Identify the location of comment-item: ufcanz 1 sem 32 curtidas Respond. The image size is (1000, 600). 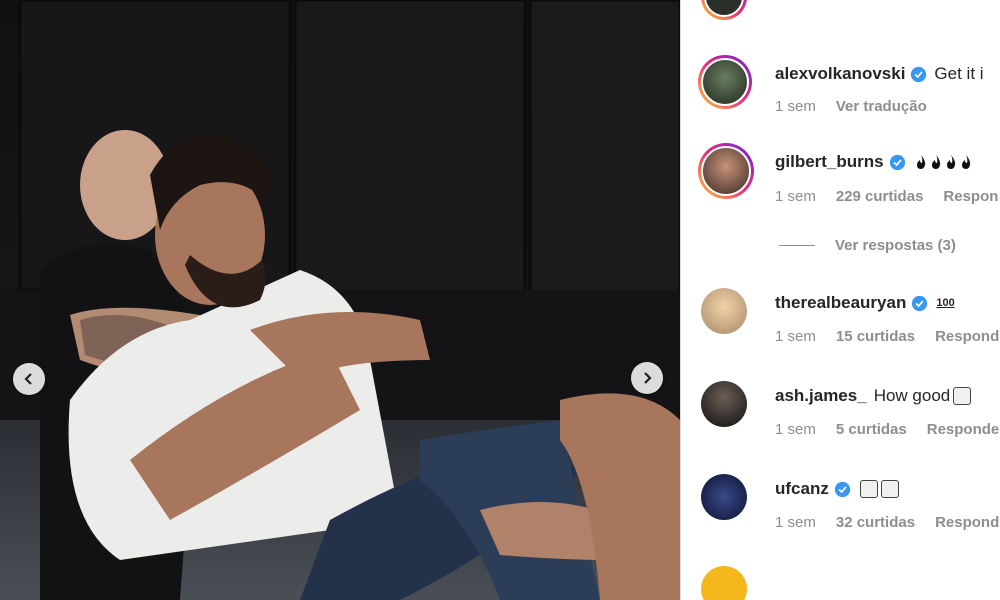
(840, 509).